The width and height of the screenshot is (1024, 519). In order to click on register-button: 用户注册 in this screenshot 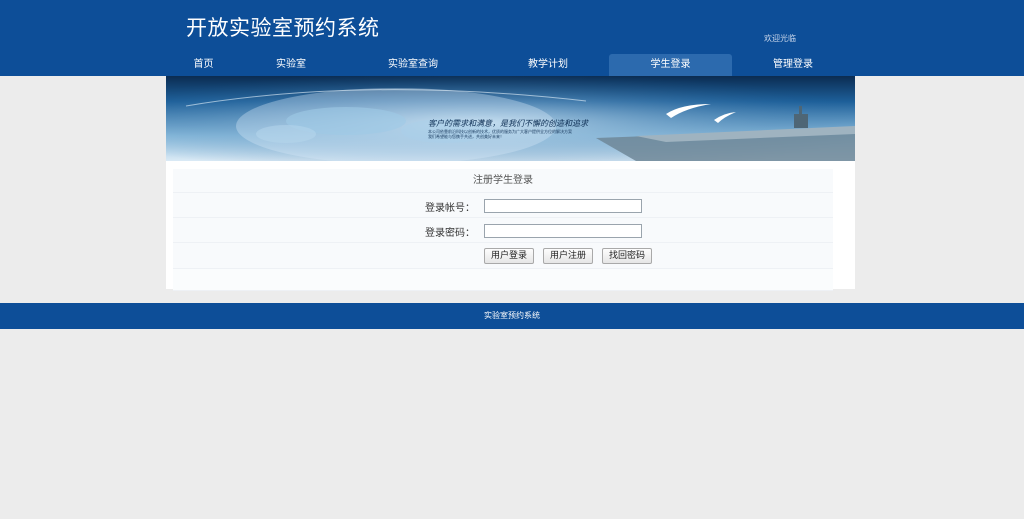, I will do `click(568, 256)`.